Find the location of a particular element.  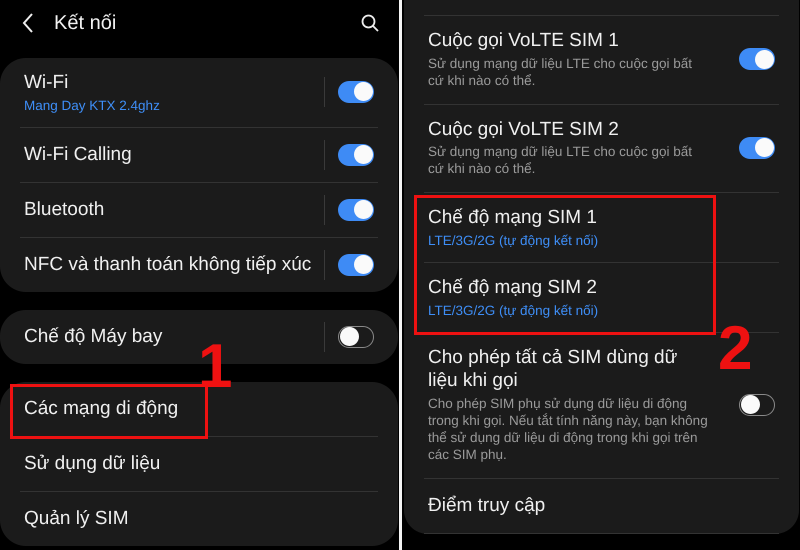

setting-title: Sử dụng dữ liệu is located at coordinates (93, 464).